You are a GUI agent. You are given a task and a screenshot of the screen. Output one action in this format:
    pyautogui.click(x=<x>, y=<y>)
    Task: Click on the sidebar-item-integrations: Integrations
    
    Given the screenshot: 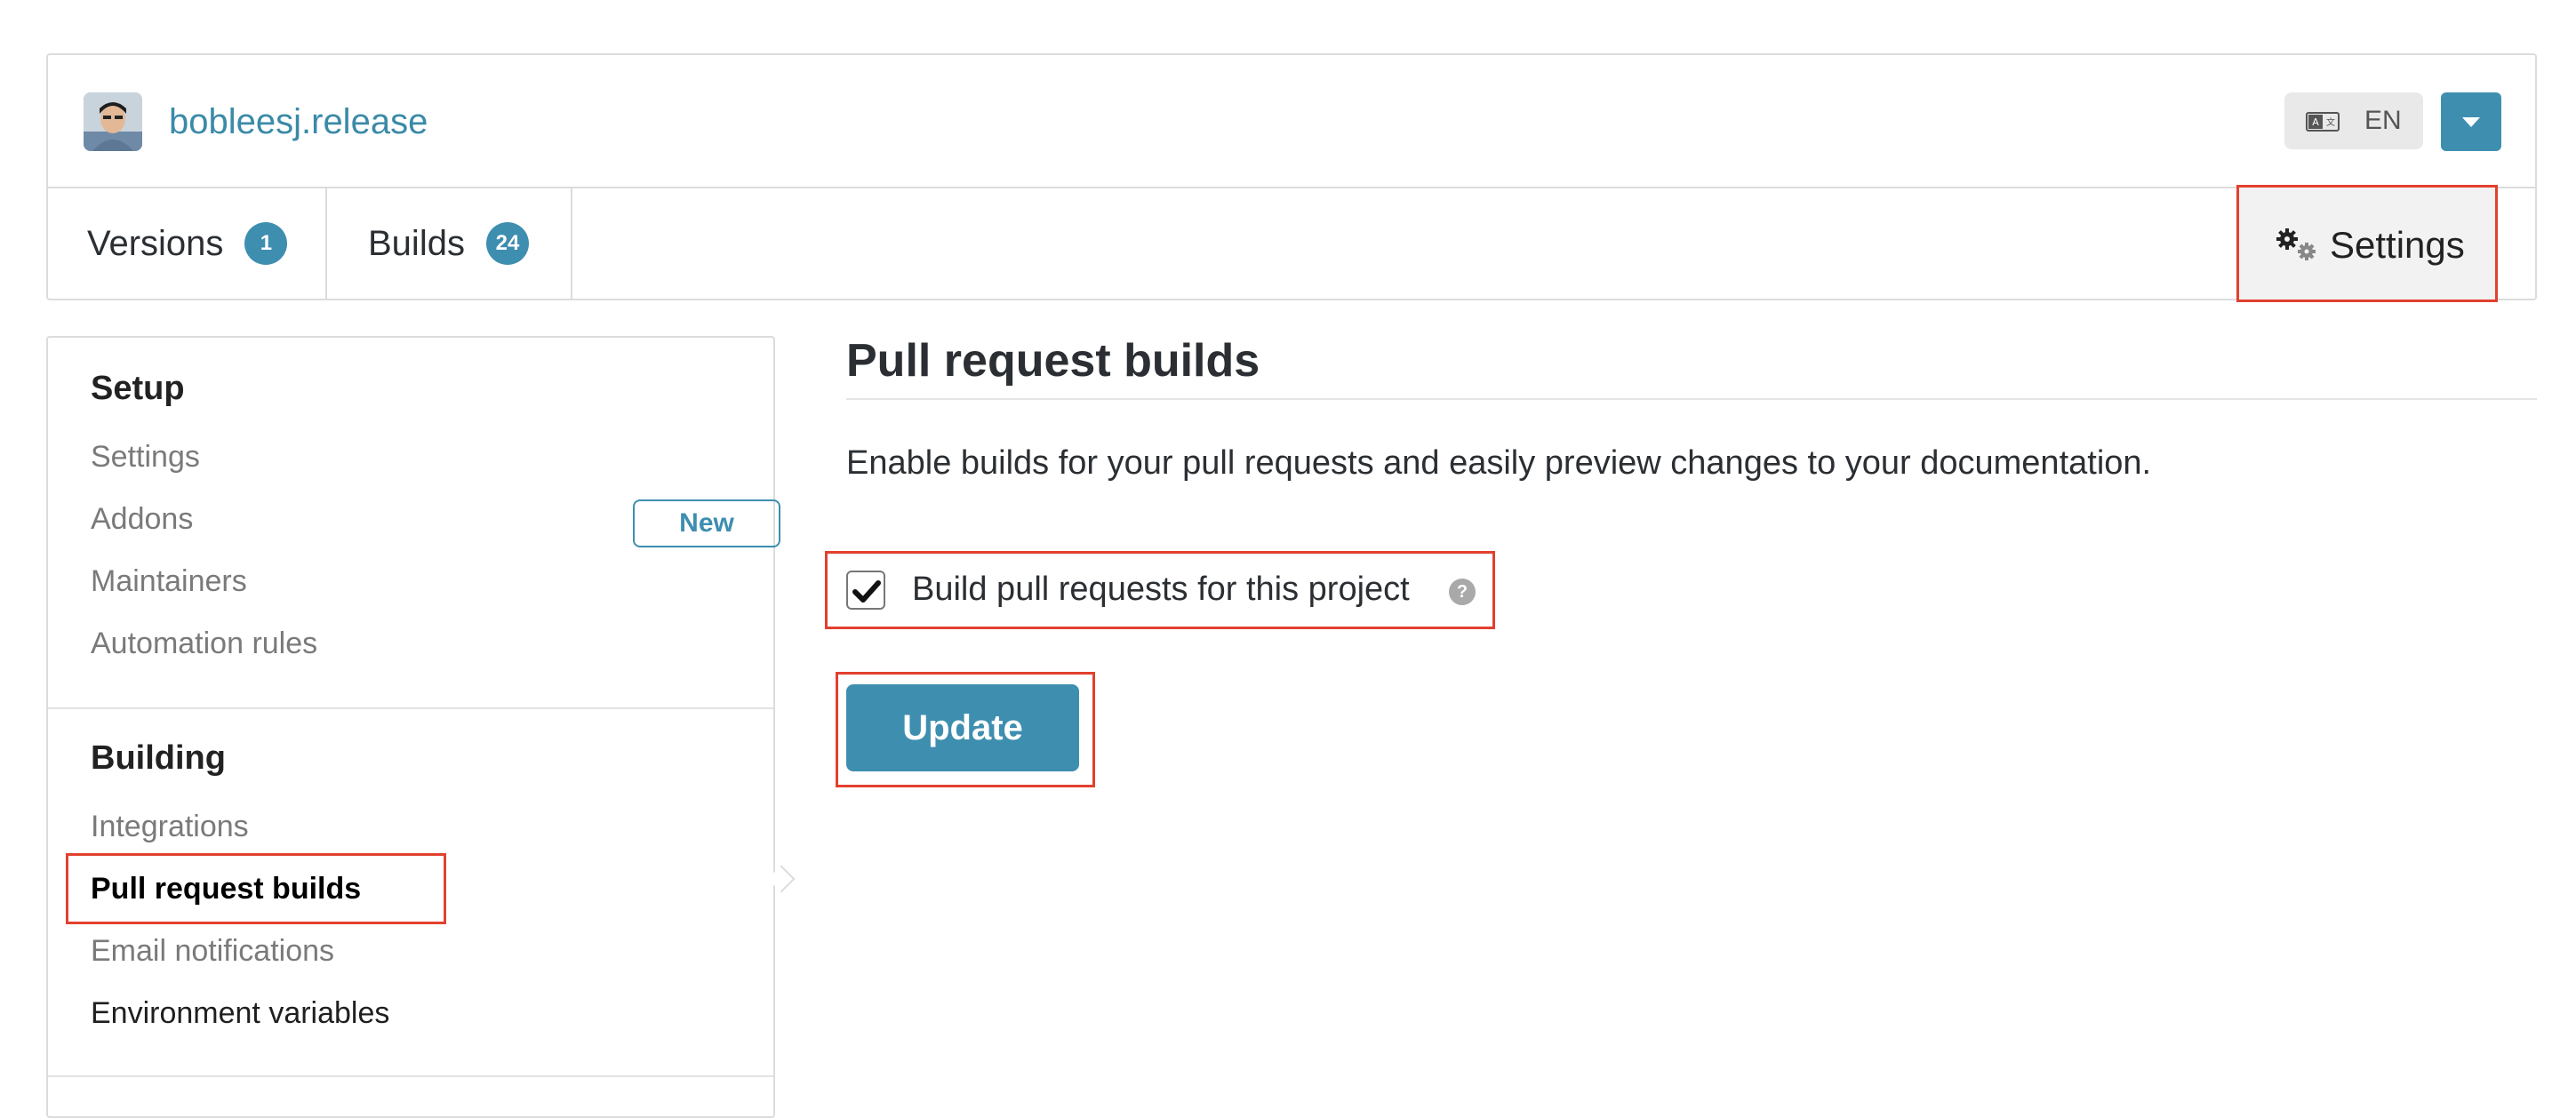 What is the action you would take?
    pyautogui.click(x=170, y=826)
    